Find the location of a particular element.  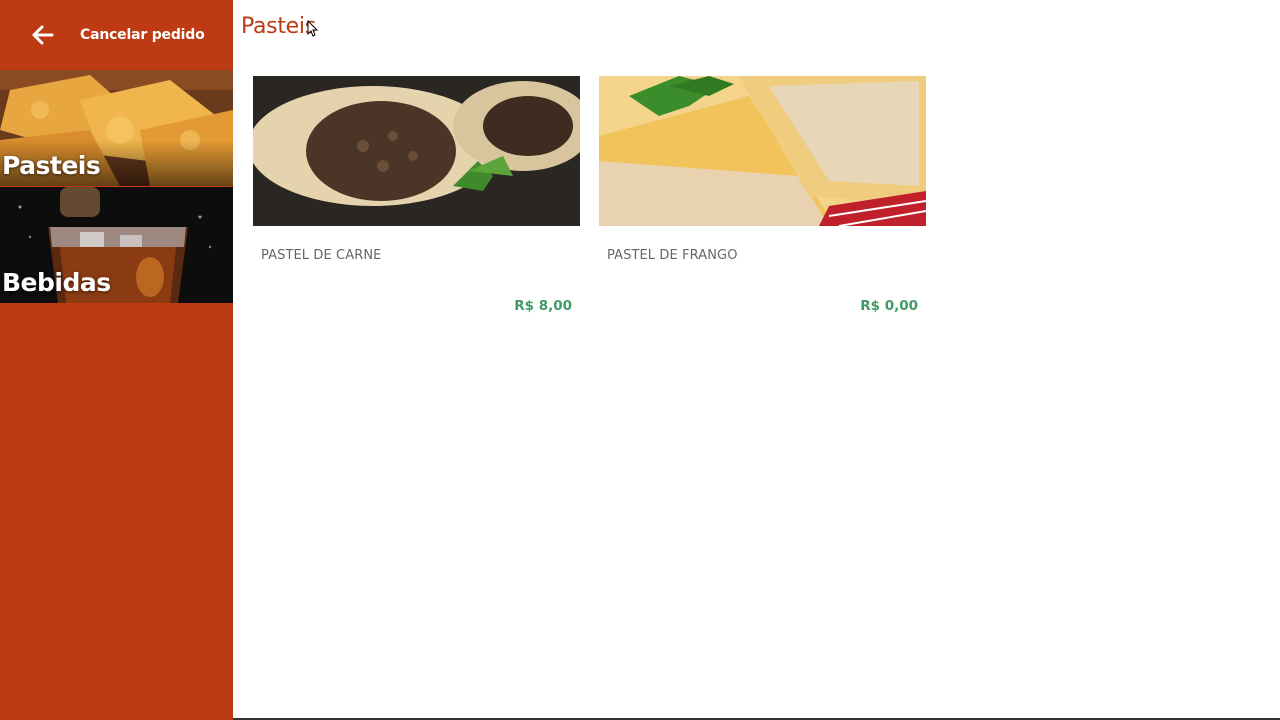

category-bebidas: Bebidas is located at coordinates (116, 245).